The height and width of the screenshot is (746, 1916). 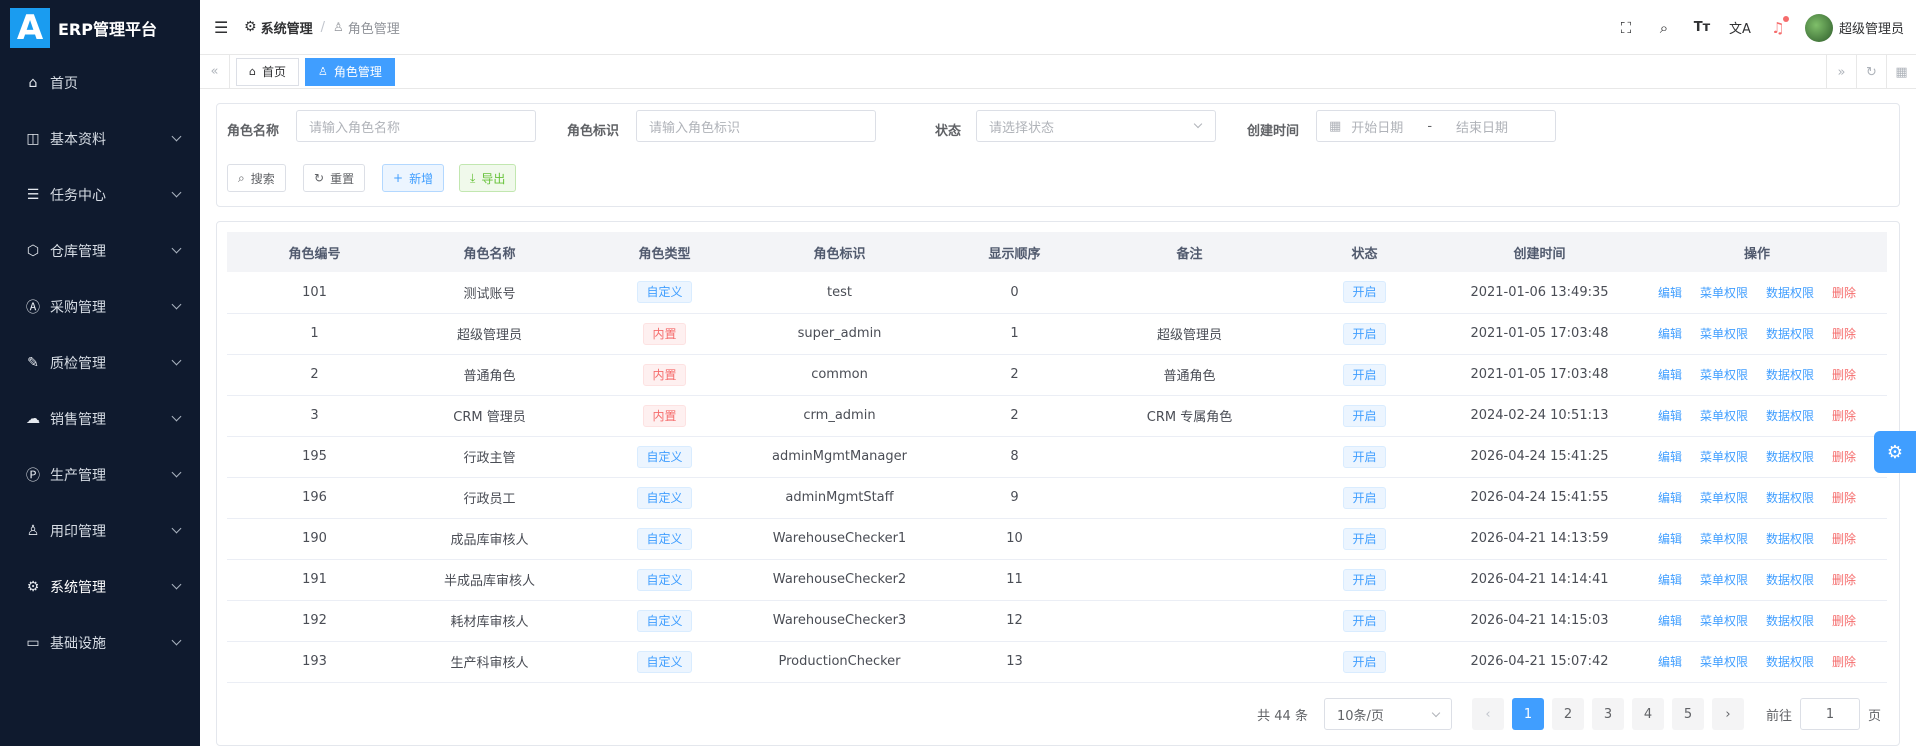 I want to click on grid-menu-icon: ▦, so click(x=1901, y=72).